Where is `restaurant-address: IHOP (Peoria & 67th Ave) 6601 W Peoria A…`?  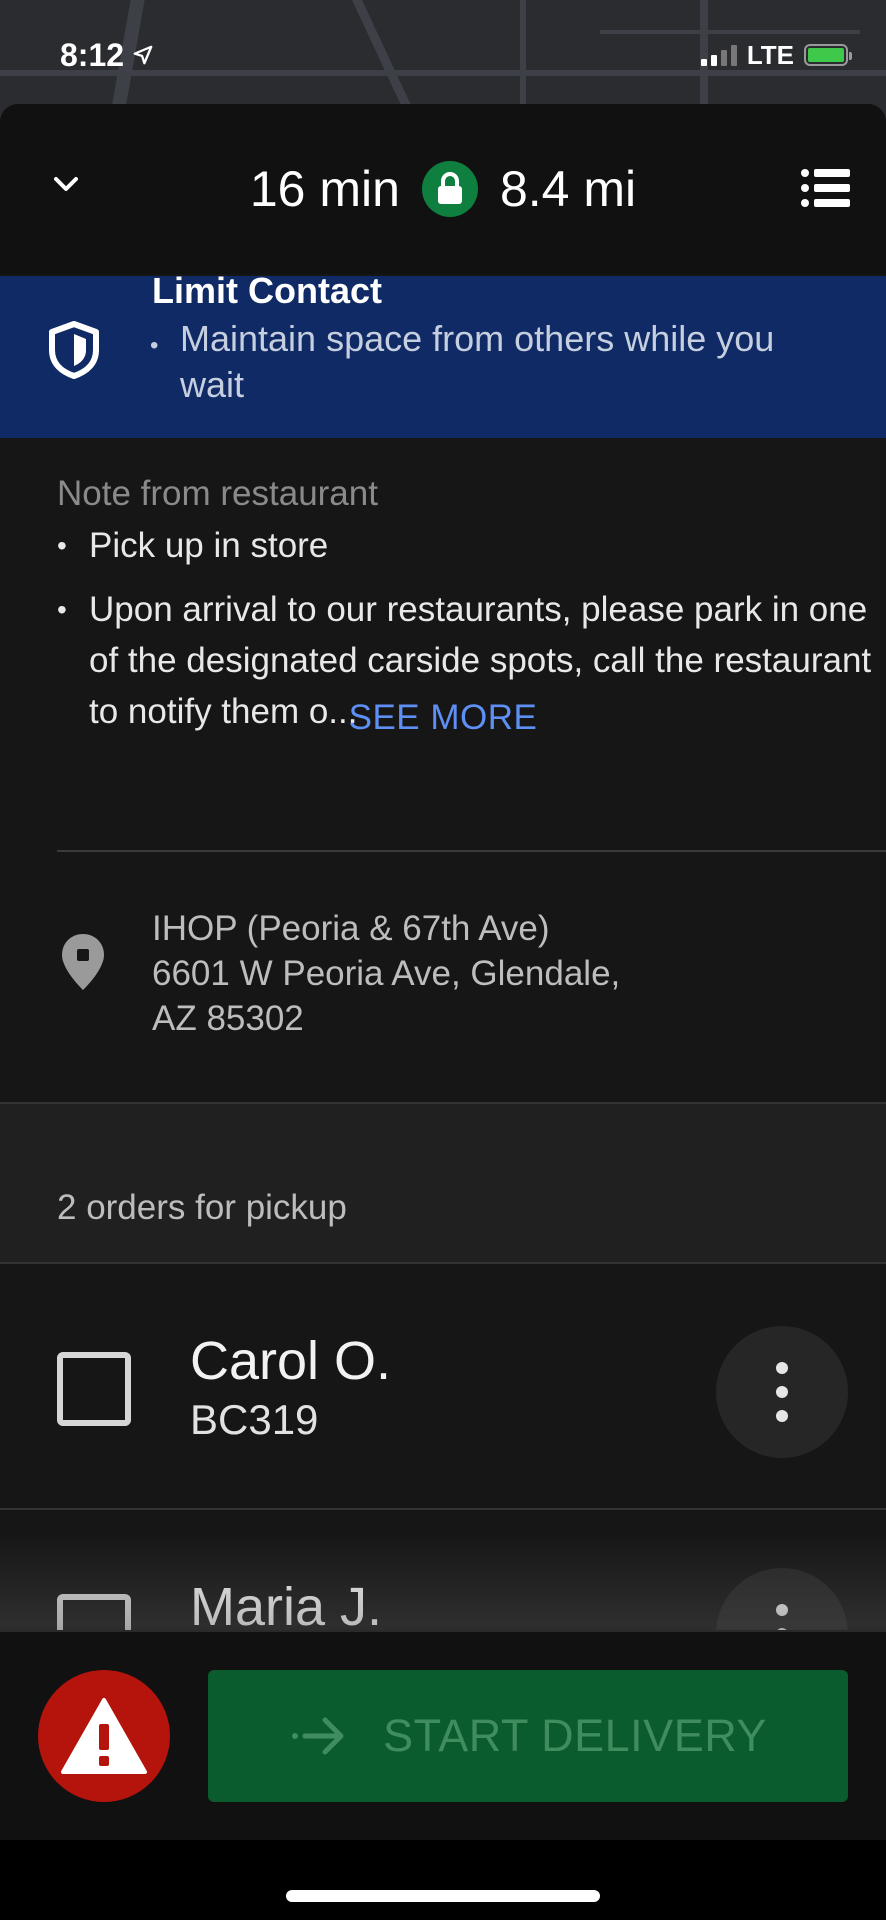 restaurant-address: IHOP (Peoria & 67th Ave) 6601 W Peoria A… is located at coordinates (443, 977).